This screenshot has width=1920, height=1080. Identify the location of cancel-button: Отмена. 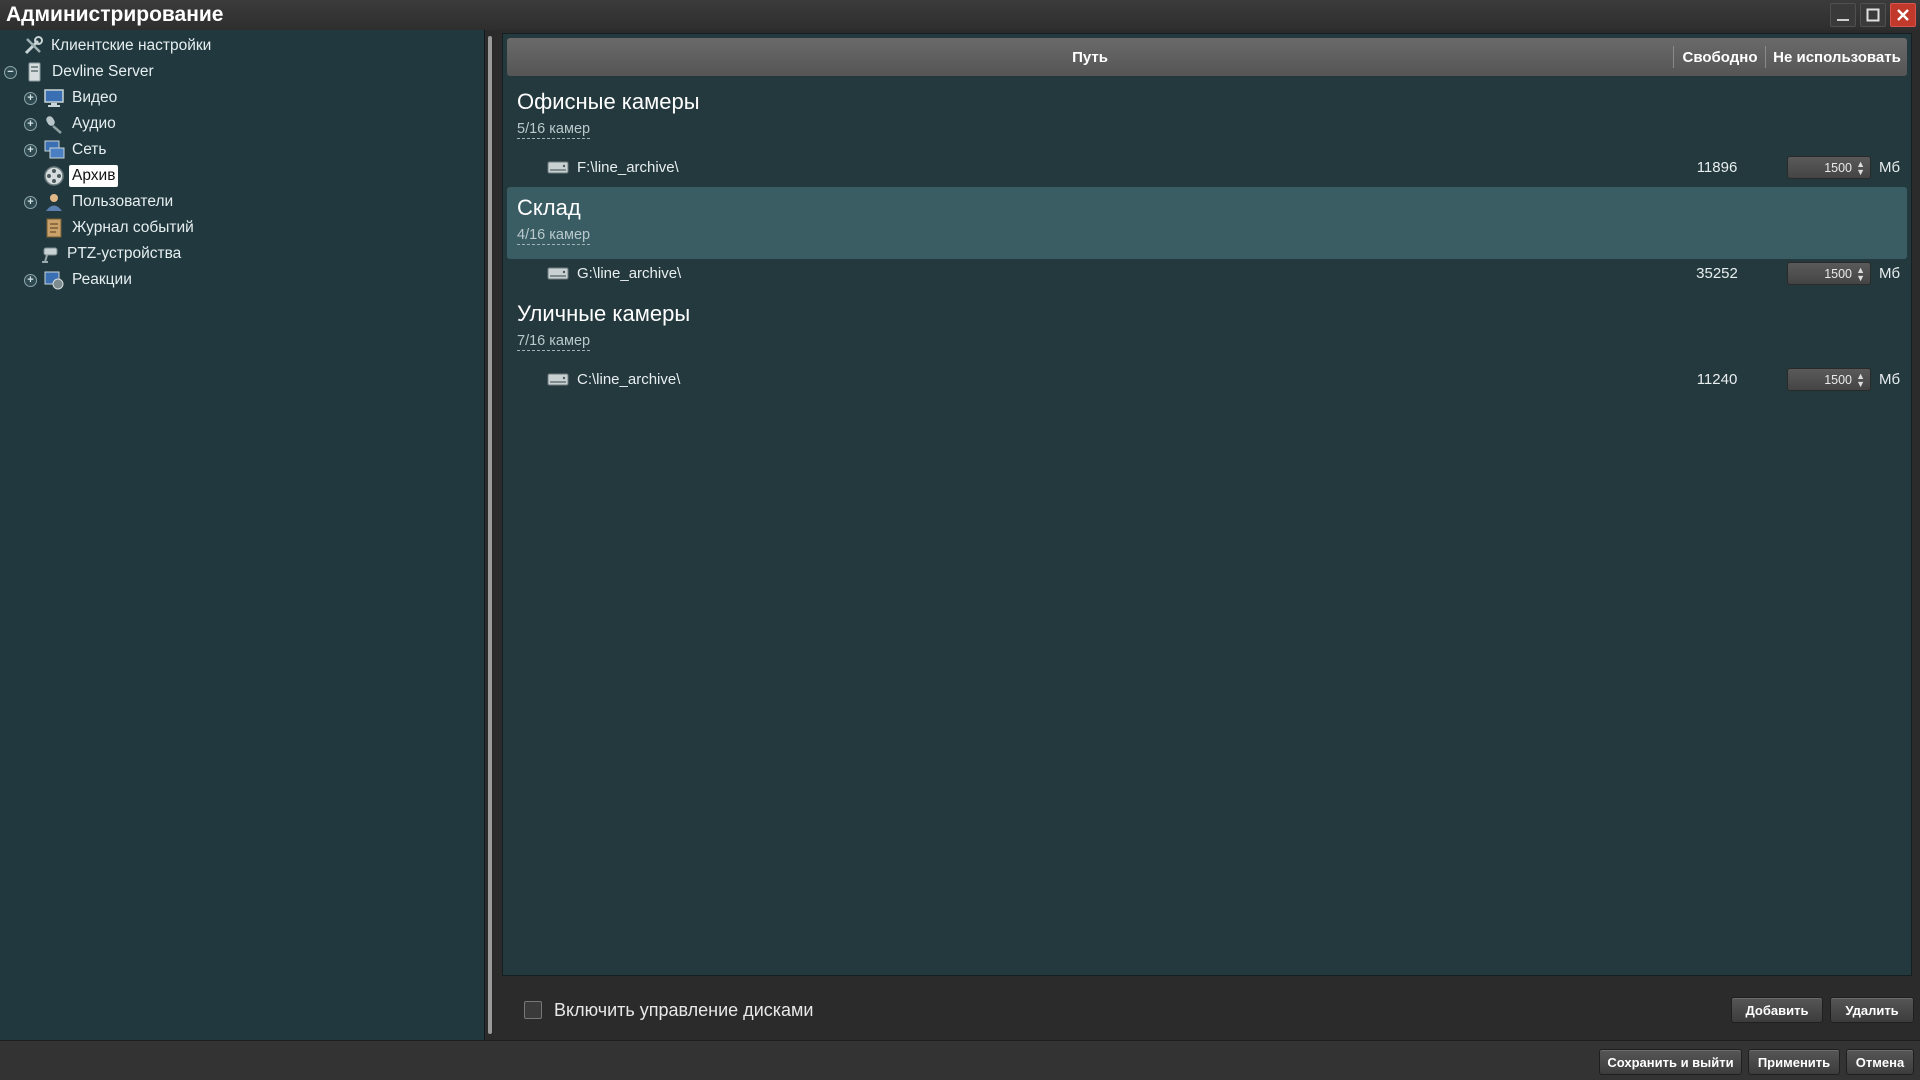
(1880, 1062).